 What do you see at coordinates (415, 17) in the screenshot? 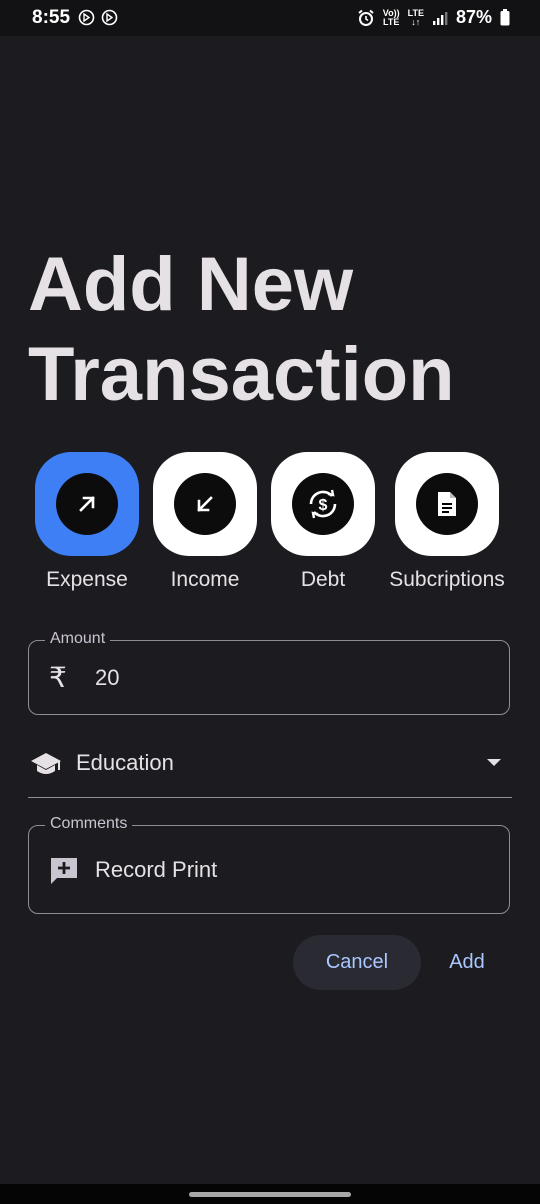
I see `lte-indicator: LTE ↓↑` at bounding box center [415, 17].